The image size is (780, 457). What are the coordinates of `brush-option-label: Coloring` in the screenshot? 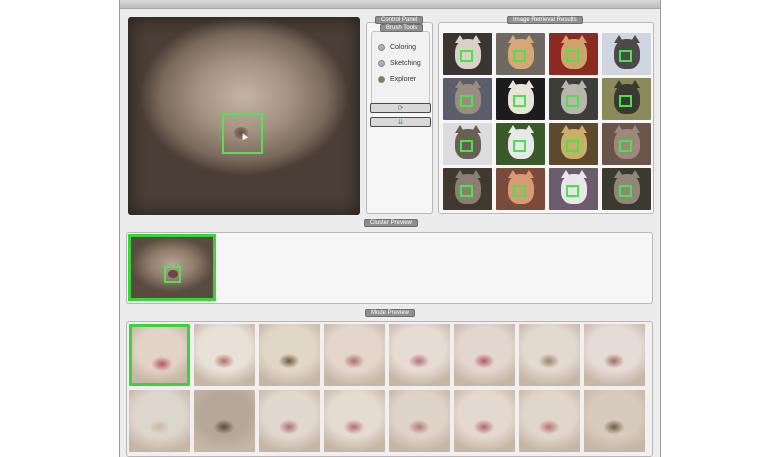 It's located at (403, 47).